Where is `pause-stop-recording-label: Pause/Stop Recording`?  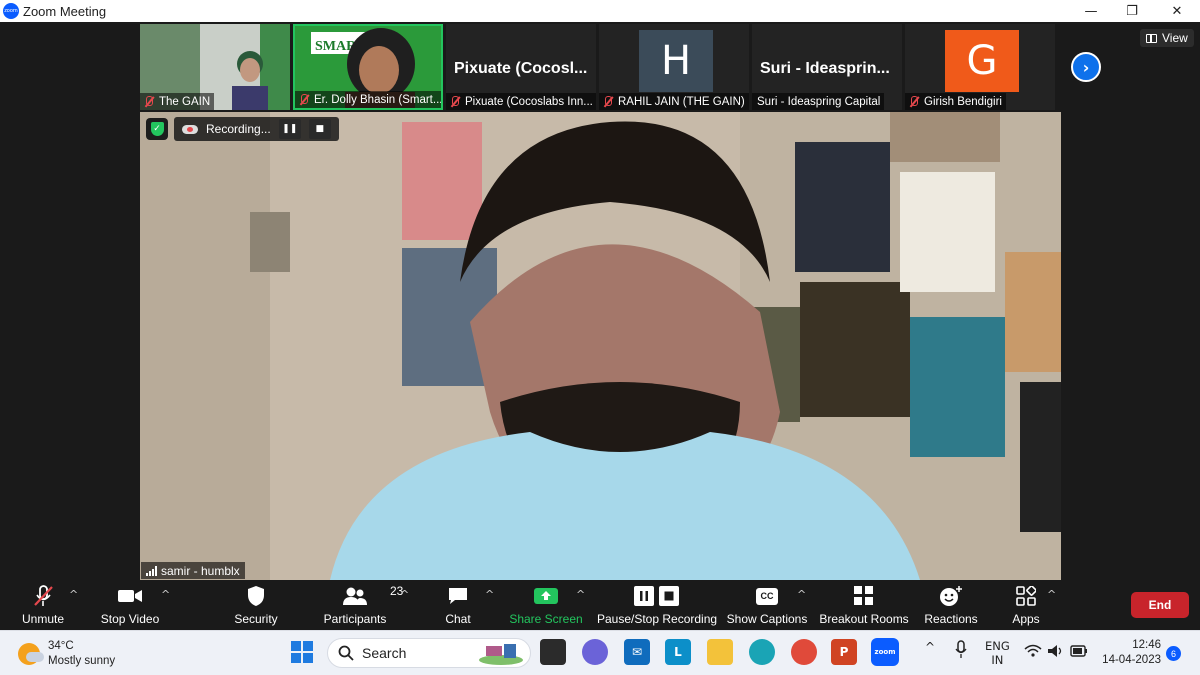
pause-stop-recording-label: Pause/Stop Recording is located at coordinates (657, 619).